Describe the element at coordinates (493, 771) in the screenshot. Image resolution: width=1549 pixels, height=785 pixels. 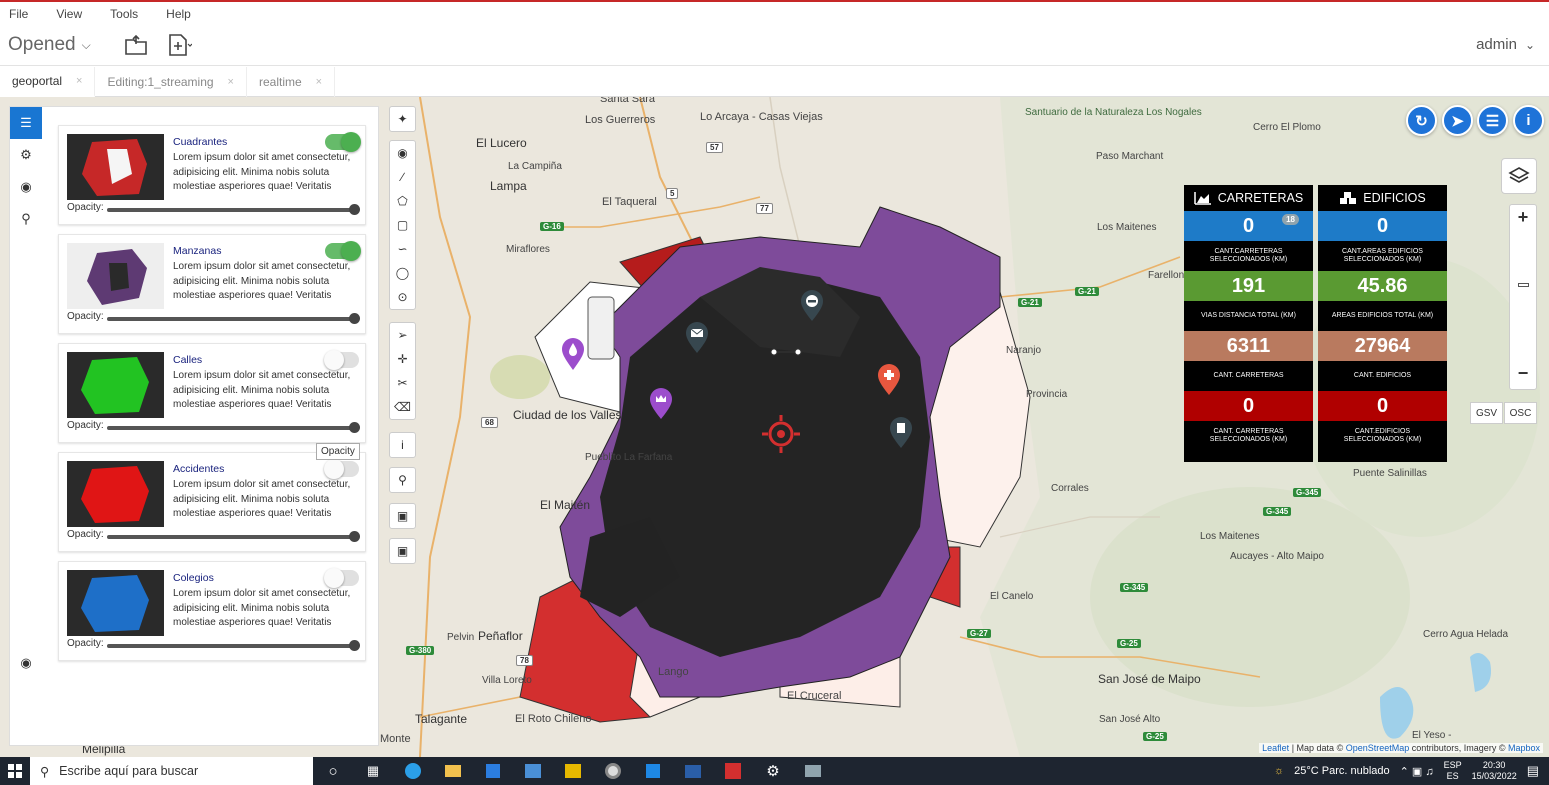
I see `store-app` at that location.